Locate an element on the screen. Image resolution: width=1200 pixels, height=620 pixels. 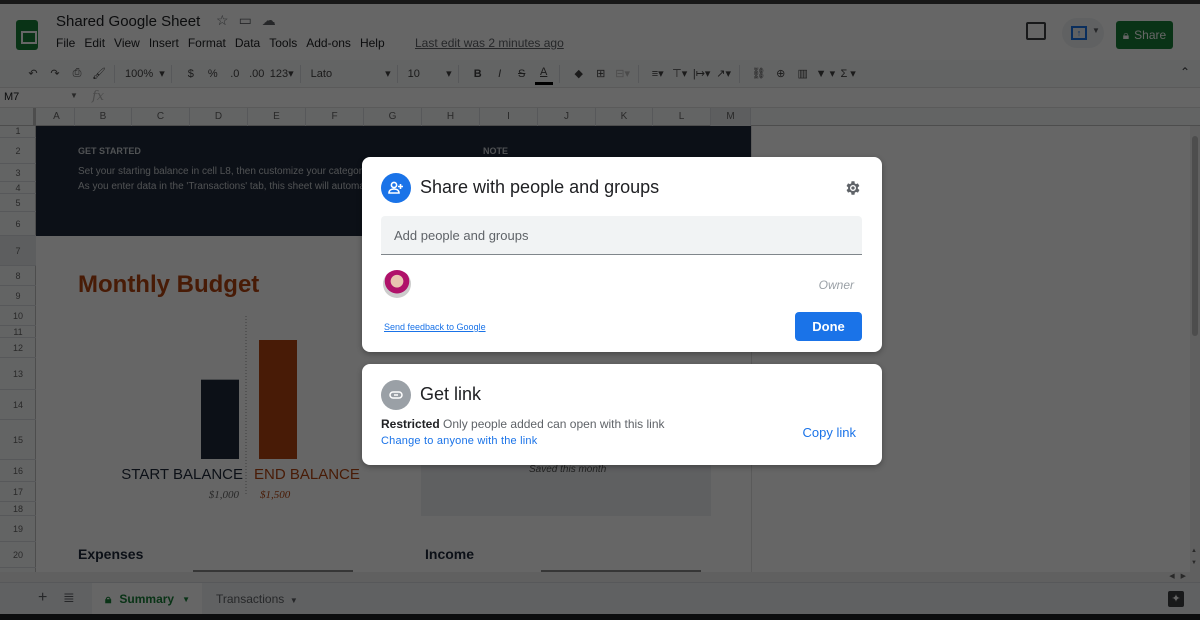
send-feedback-link: Send feedback to Google is located at coordinates (435, 327).